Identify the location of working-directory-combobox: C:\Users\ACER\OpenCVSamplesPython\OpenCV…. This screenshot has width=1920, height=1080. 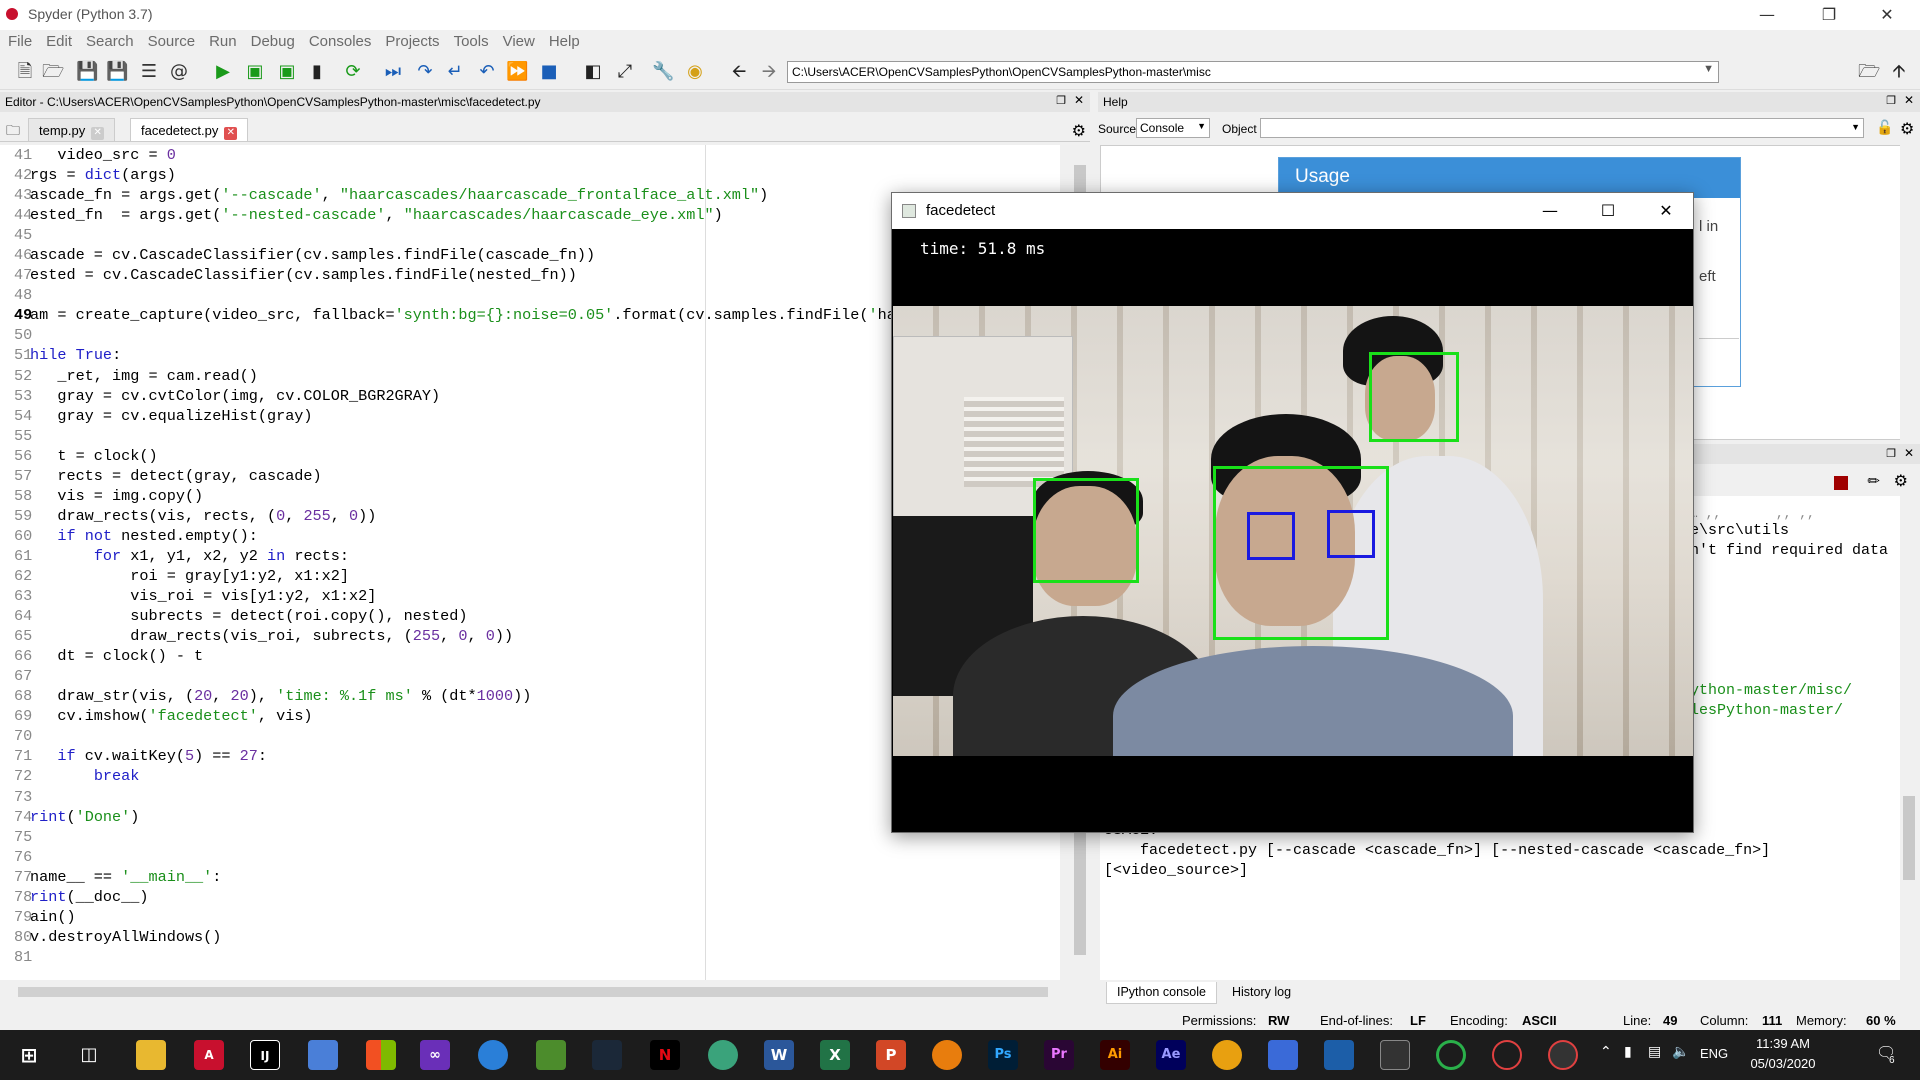
(1253, 72).